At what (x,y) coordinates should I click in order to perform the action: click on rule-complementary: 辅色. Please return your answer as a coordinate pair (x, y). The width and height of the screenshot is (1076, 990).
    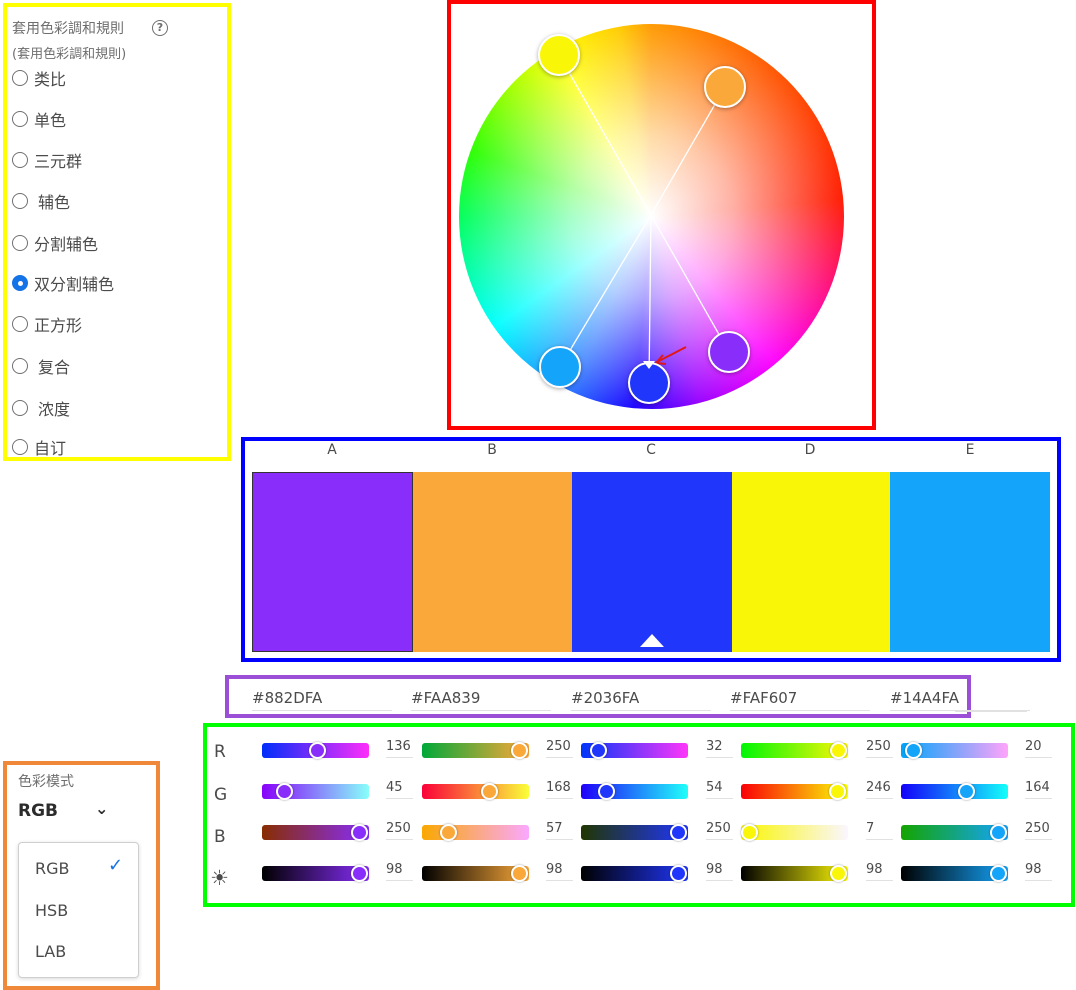
    Looking at the image, I should click on (41, 201).